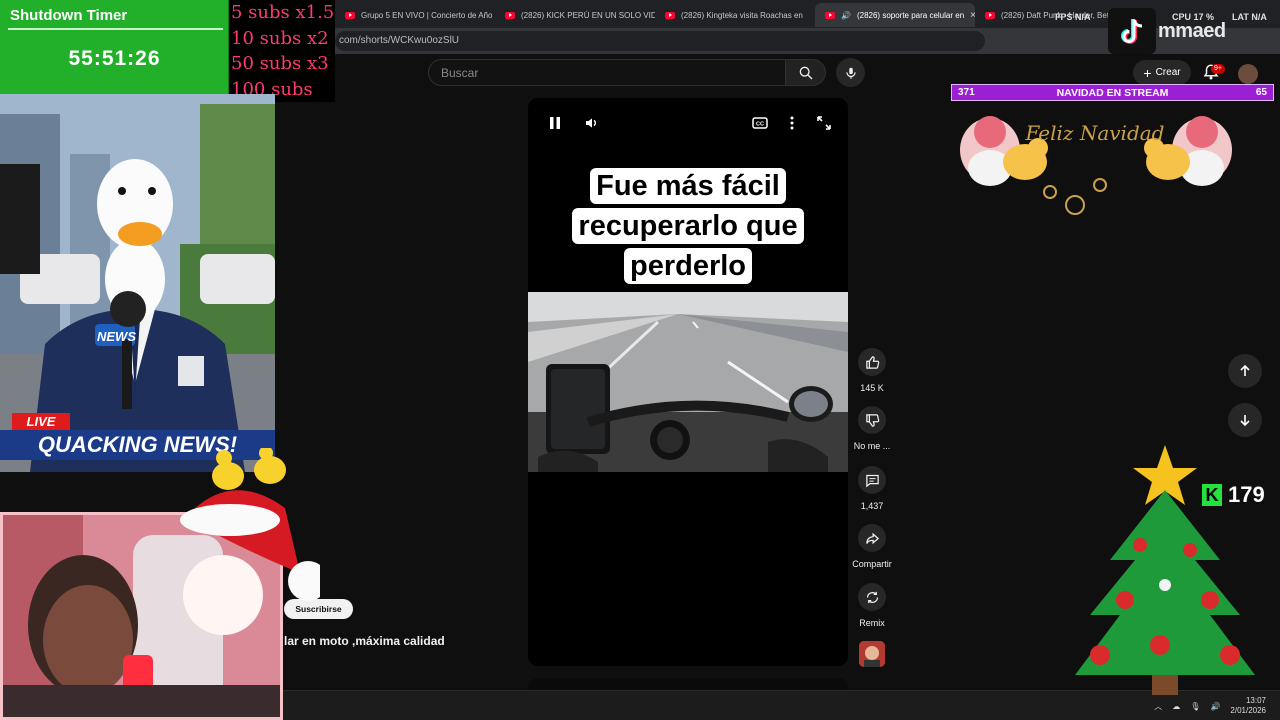 The width and height of the screenshot is (1280, 720). Describe the element at coordinates (1095, 133) in the screenshot. I see `feliz-navidad-text: Feliz Navidad` at that location.